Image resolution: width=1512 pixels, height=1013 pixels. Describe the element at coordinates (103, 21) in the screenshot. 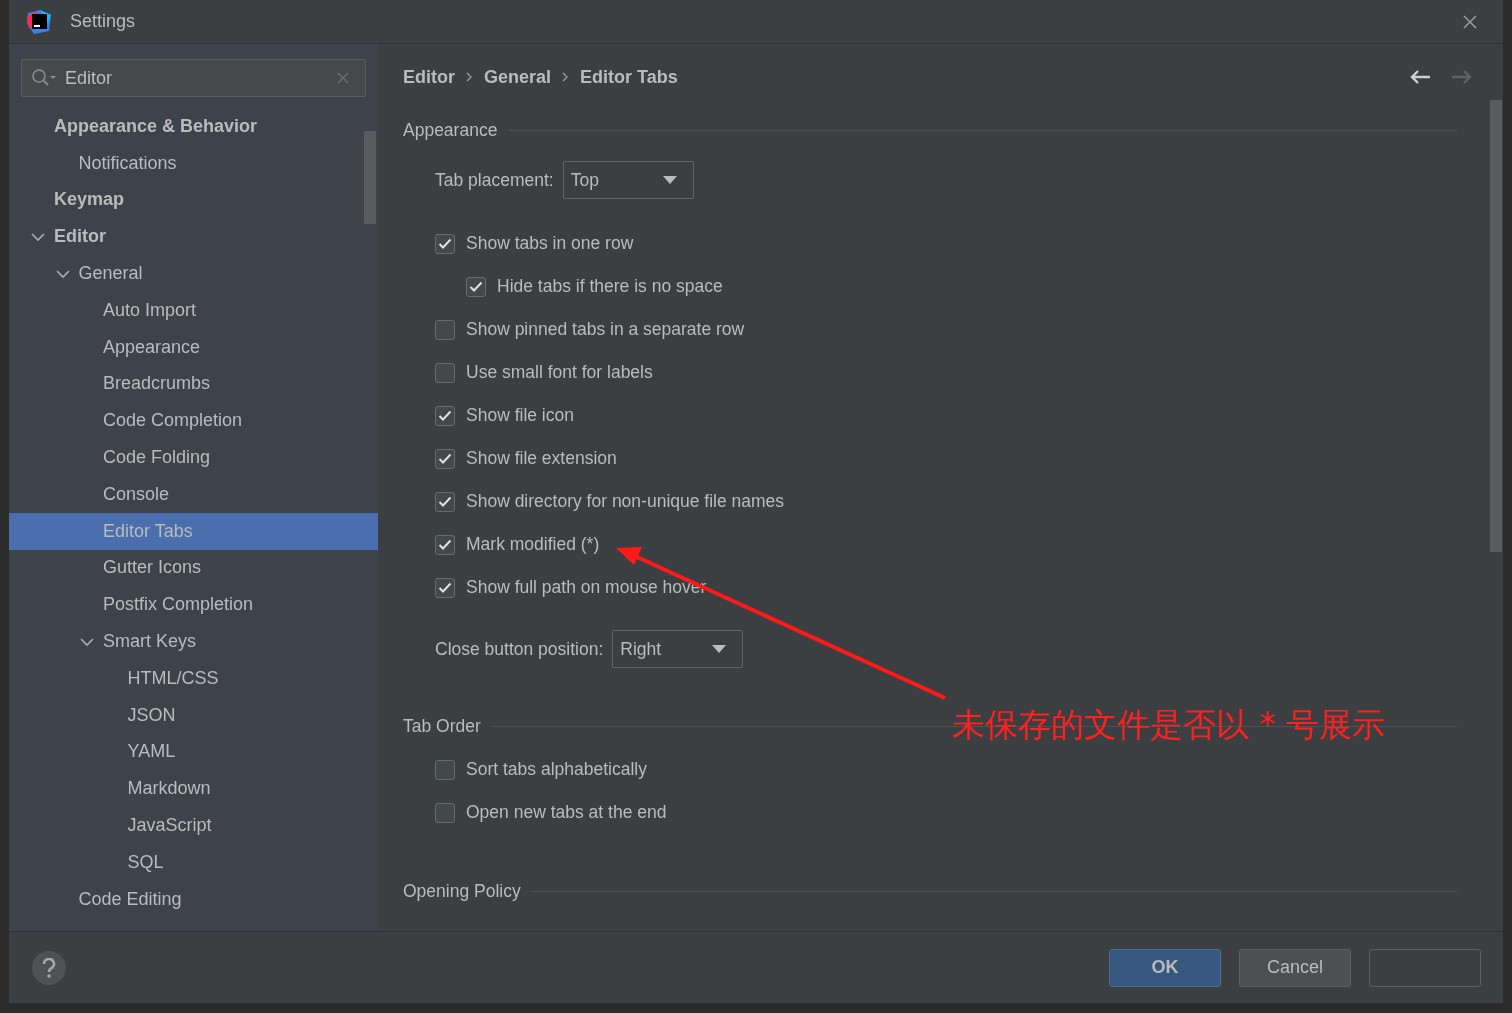

I see `window-title: Settings` at that location.